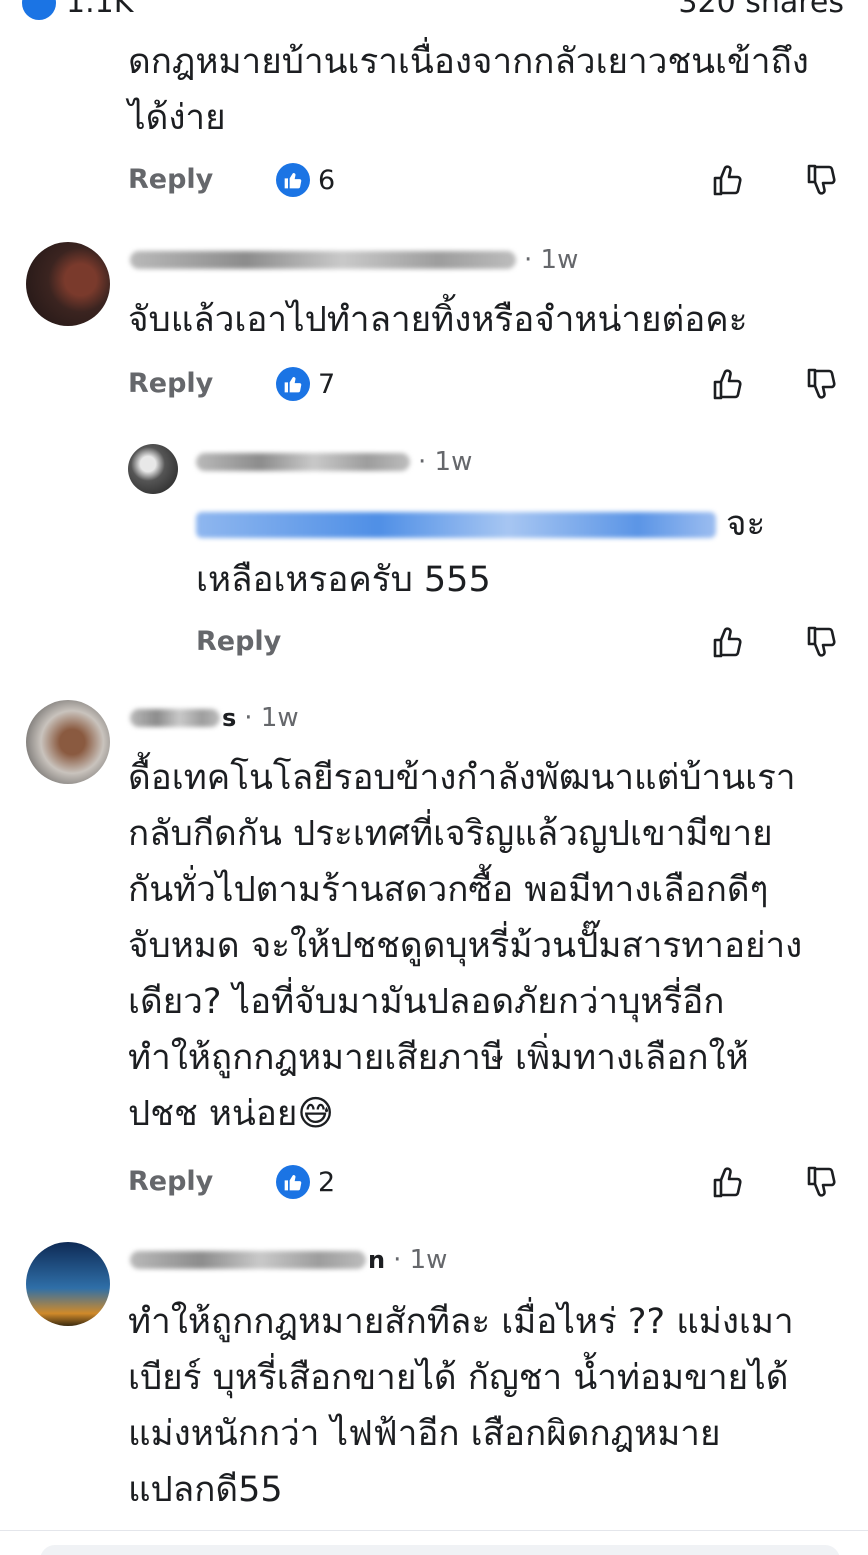 The width and height of the screenshot is (868, 1555). What do you see at coordinates (39, 10) in the screenshot?
I see `like-reaction-icon` at bounding box center [39, 10].